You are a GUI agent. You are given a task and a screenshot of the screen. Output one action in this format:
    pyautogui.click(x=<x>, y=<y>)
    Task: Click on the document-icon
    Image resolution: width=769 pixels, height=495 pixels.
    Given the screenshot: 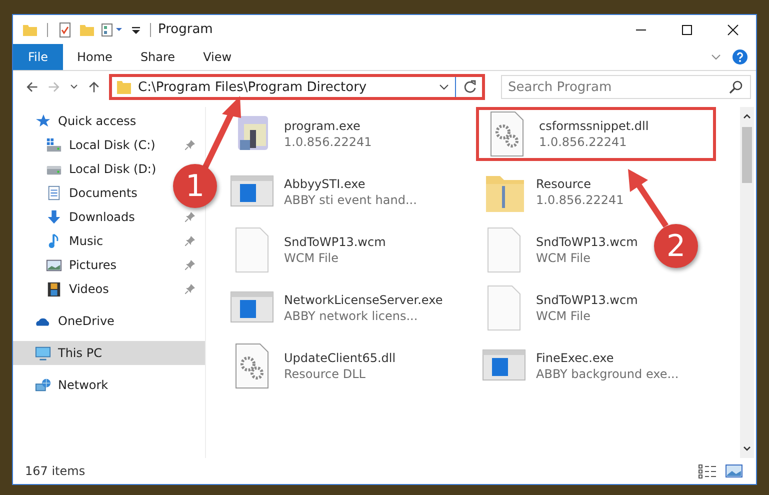 What is the action you would take?
    pyautogui.click(x=54, y=193)
    